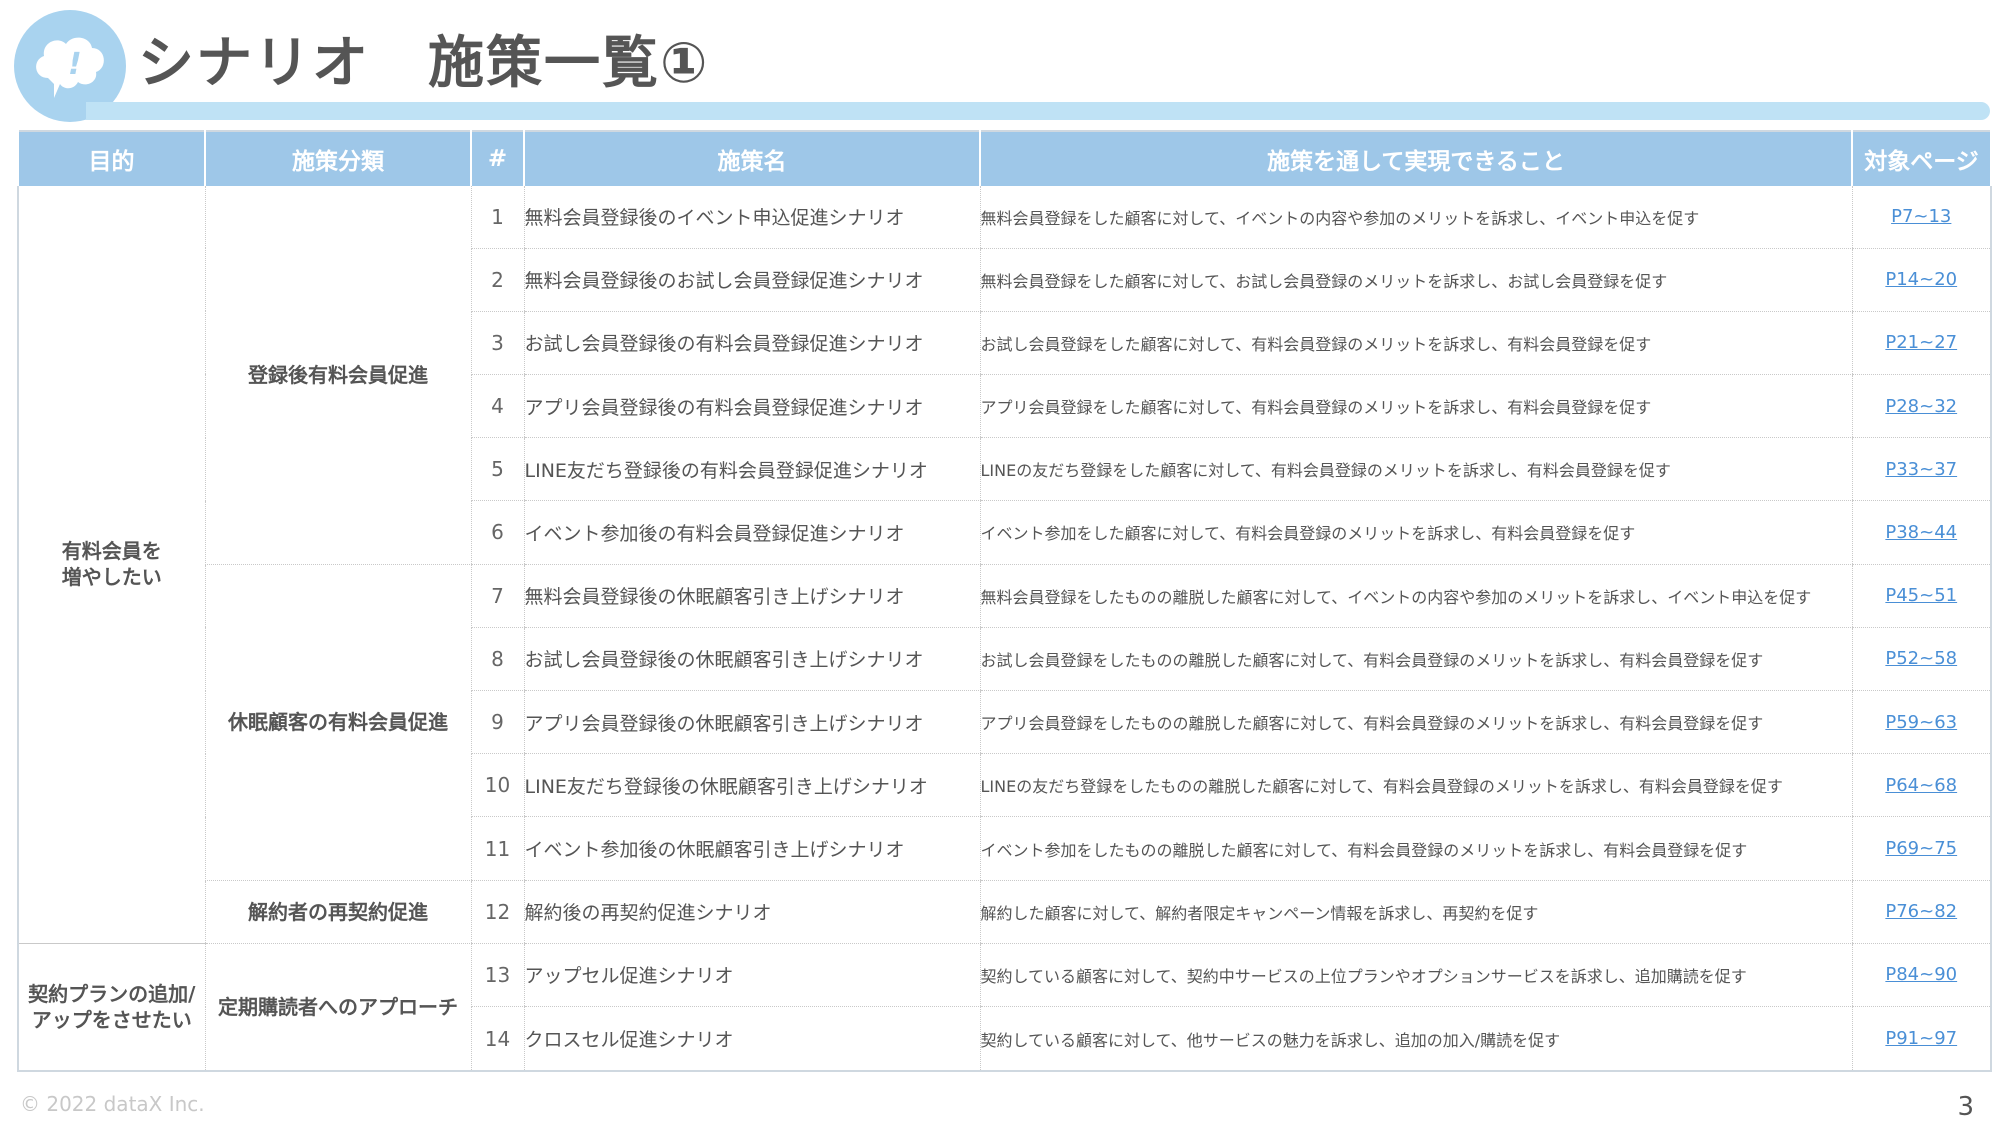 This screenshot has width=2000, height=1125. What do you see at coordinates (497, 1039) in the screenshot?
I see `row-number: 14` at bounding box center [497, 1039].